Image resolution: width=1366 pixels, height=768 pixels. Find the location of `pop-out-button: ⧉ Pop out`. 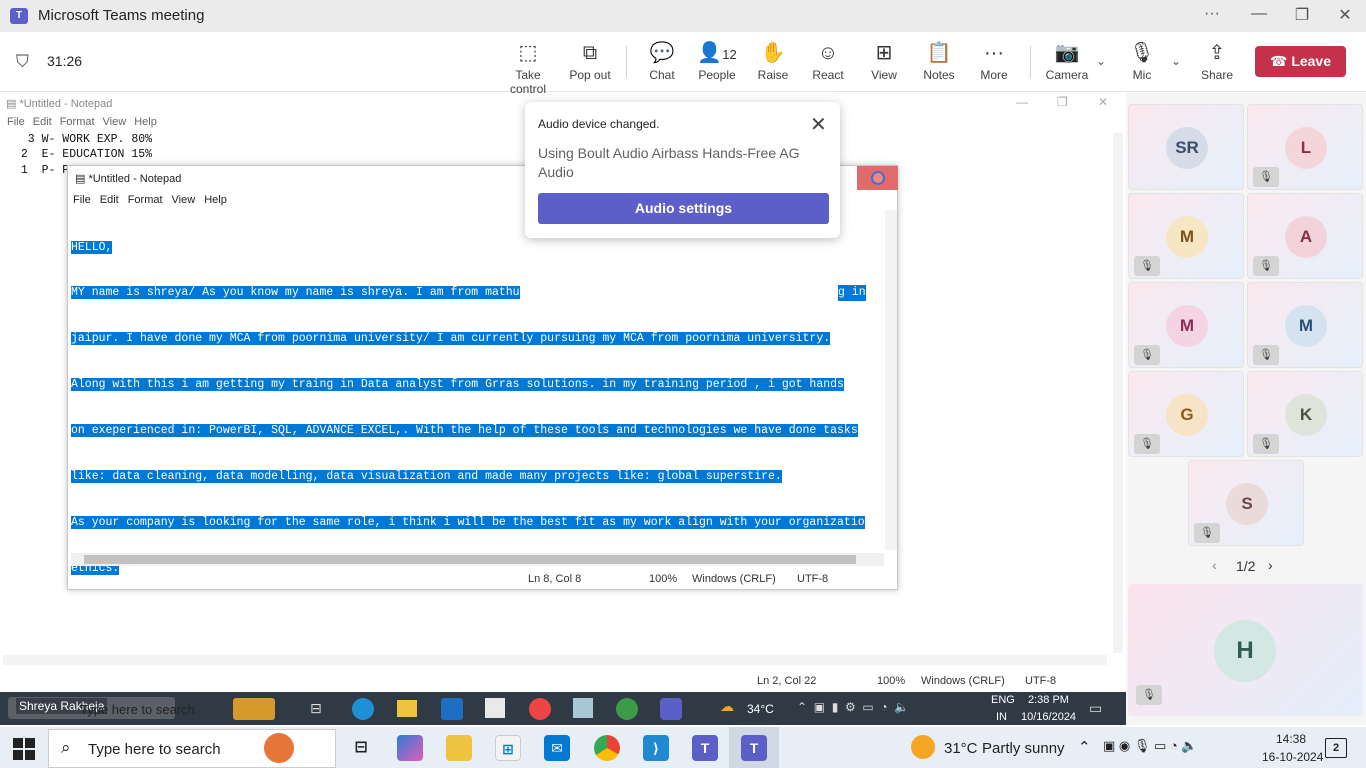

pop-out-button: ⧉ Pop out is located at coordinates (590, 61).